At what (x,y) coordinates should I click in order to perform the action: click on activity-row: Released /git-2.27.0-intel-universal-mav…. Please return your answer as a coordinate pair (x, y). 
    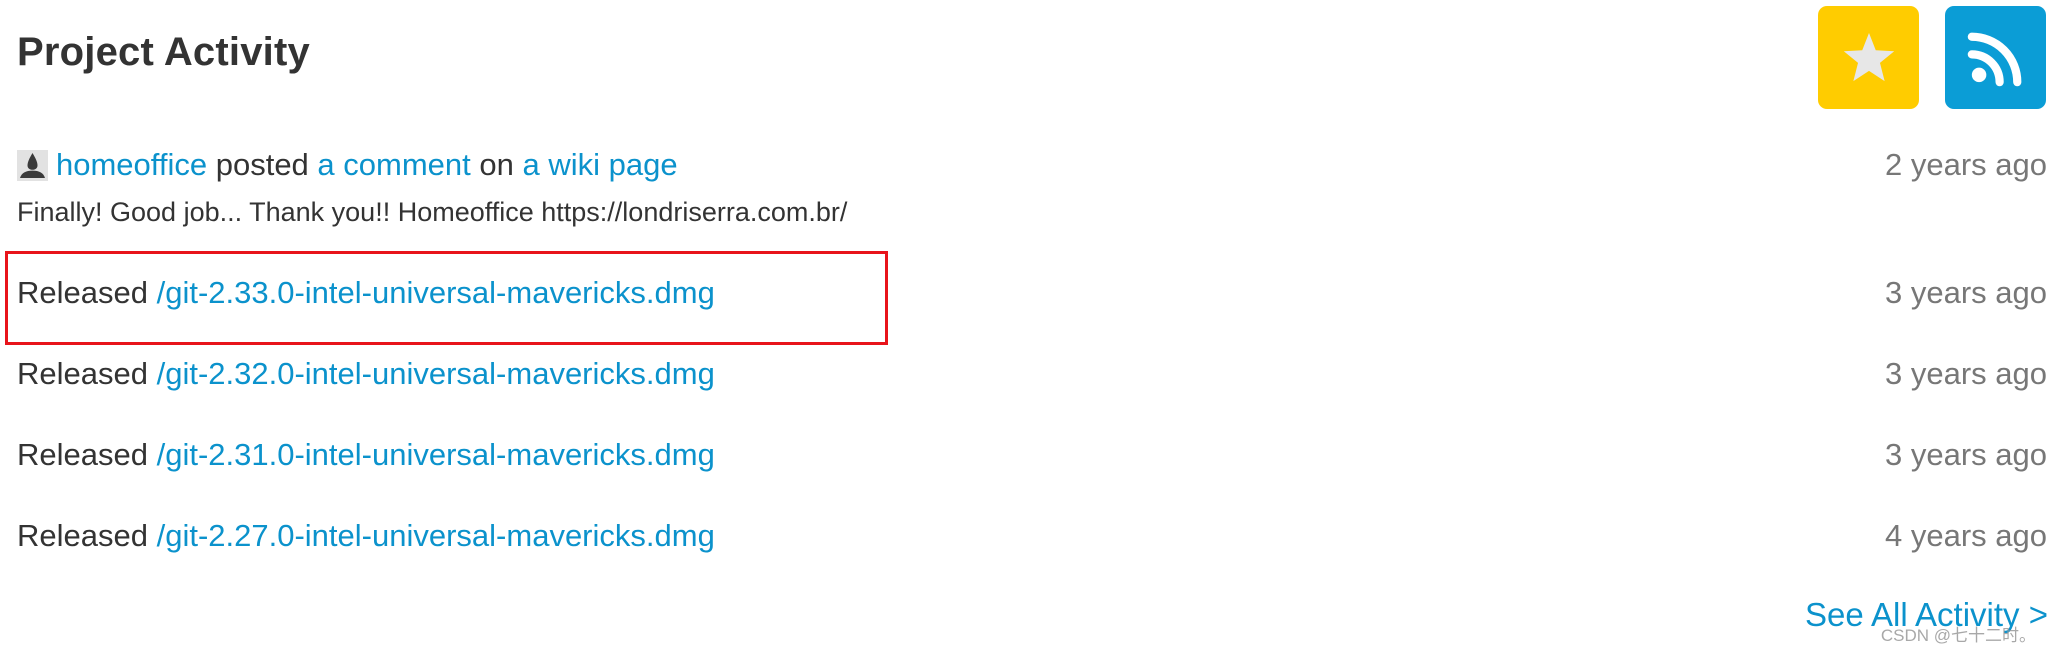
    Looking at the image, I should click on (1032, 535).